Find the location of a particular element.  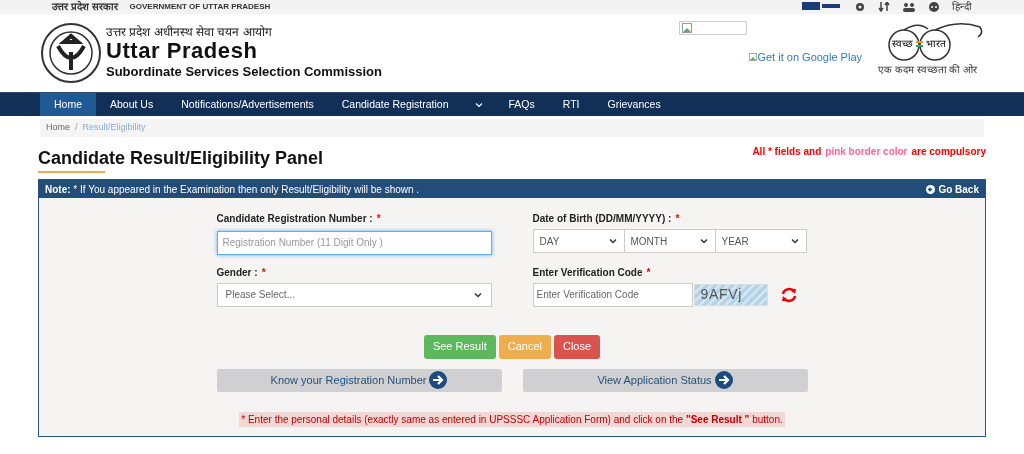

breadcrumb-link: Home is located at coordinates (58, 128).